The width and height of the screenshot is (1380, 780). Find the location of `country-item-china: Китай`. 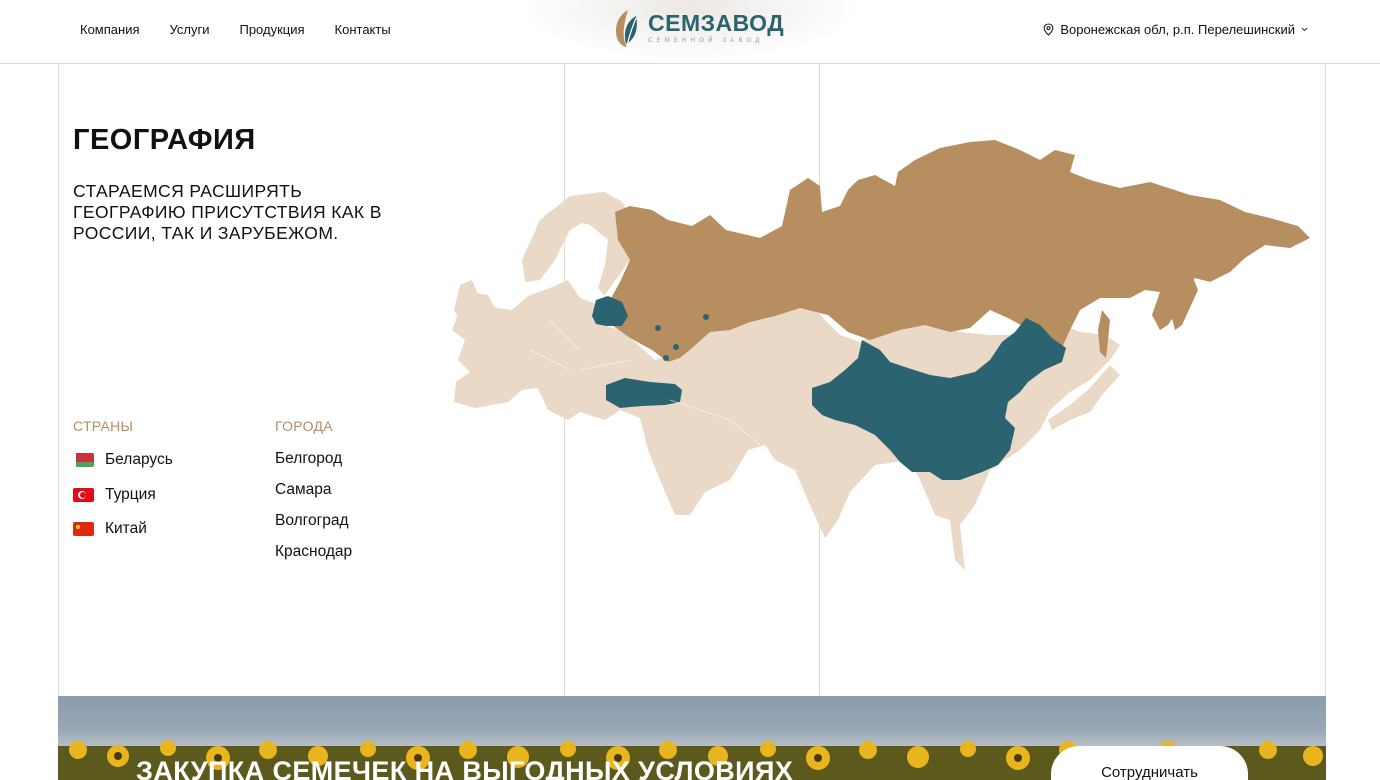

country-item-china: Китай is located at coordinates (110, 529).